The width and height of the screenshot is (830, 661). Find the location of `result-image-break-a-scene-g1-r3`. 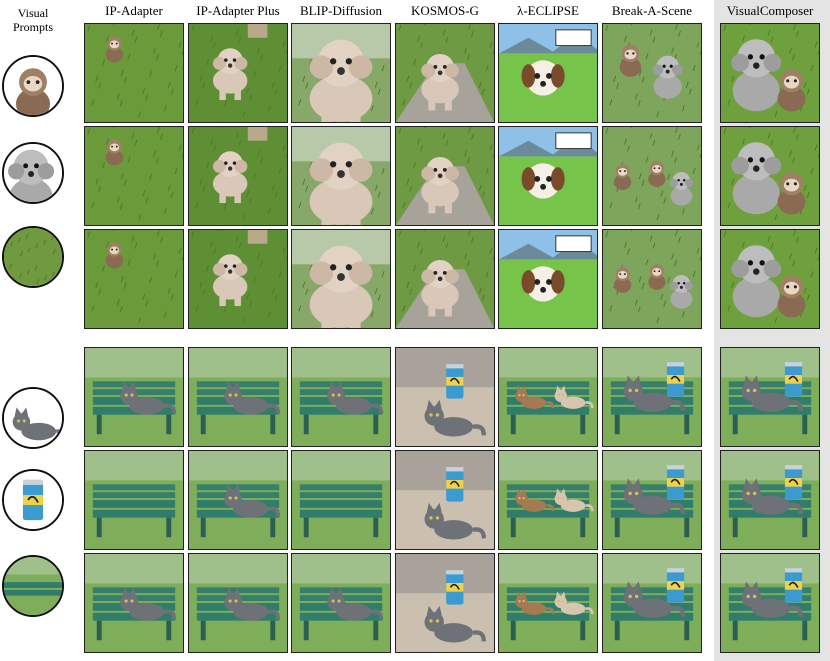

result-image-break-a-scene-g1-r3 is located at coordinates (652, 279).